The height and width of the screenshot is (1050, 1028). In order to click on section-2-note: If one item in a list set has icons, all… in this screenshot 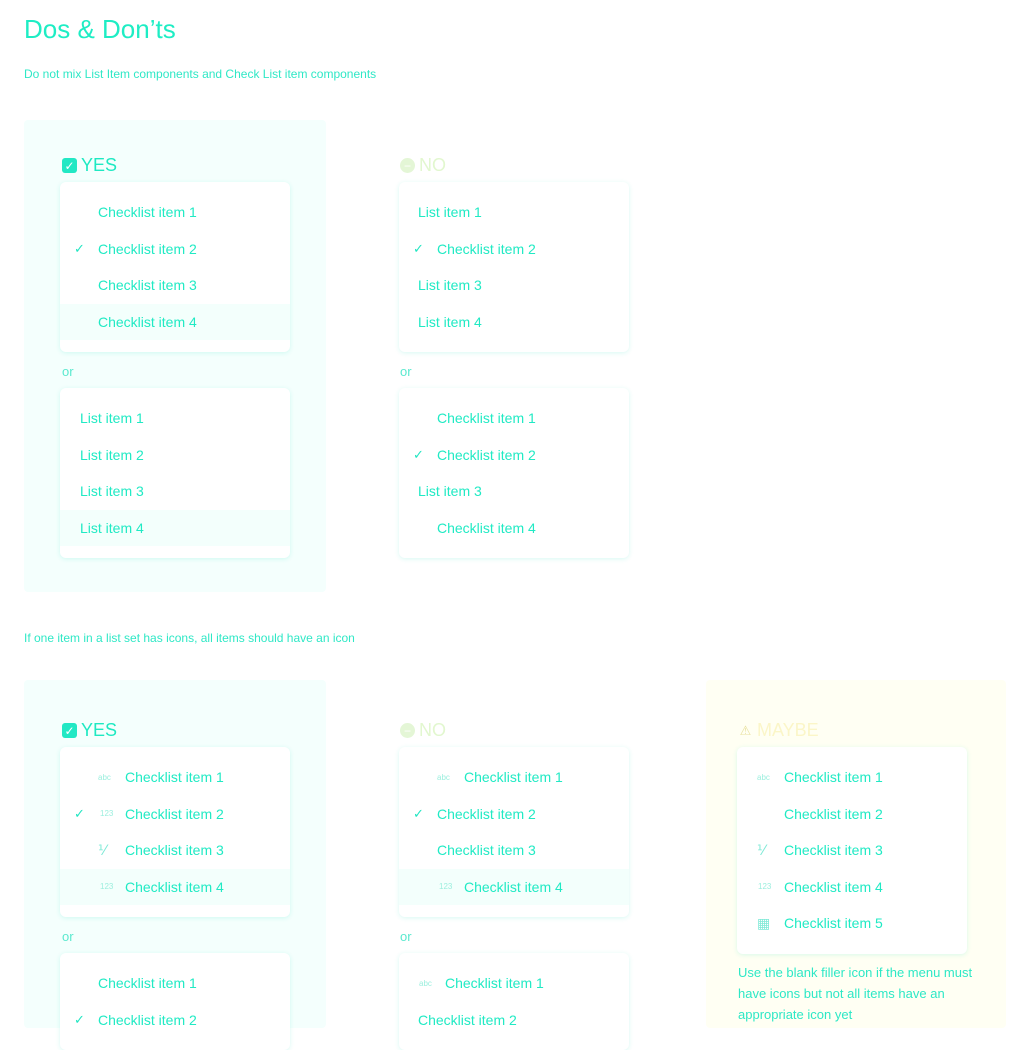, I will do `click(189, 638)`.